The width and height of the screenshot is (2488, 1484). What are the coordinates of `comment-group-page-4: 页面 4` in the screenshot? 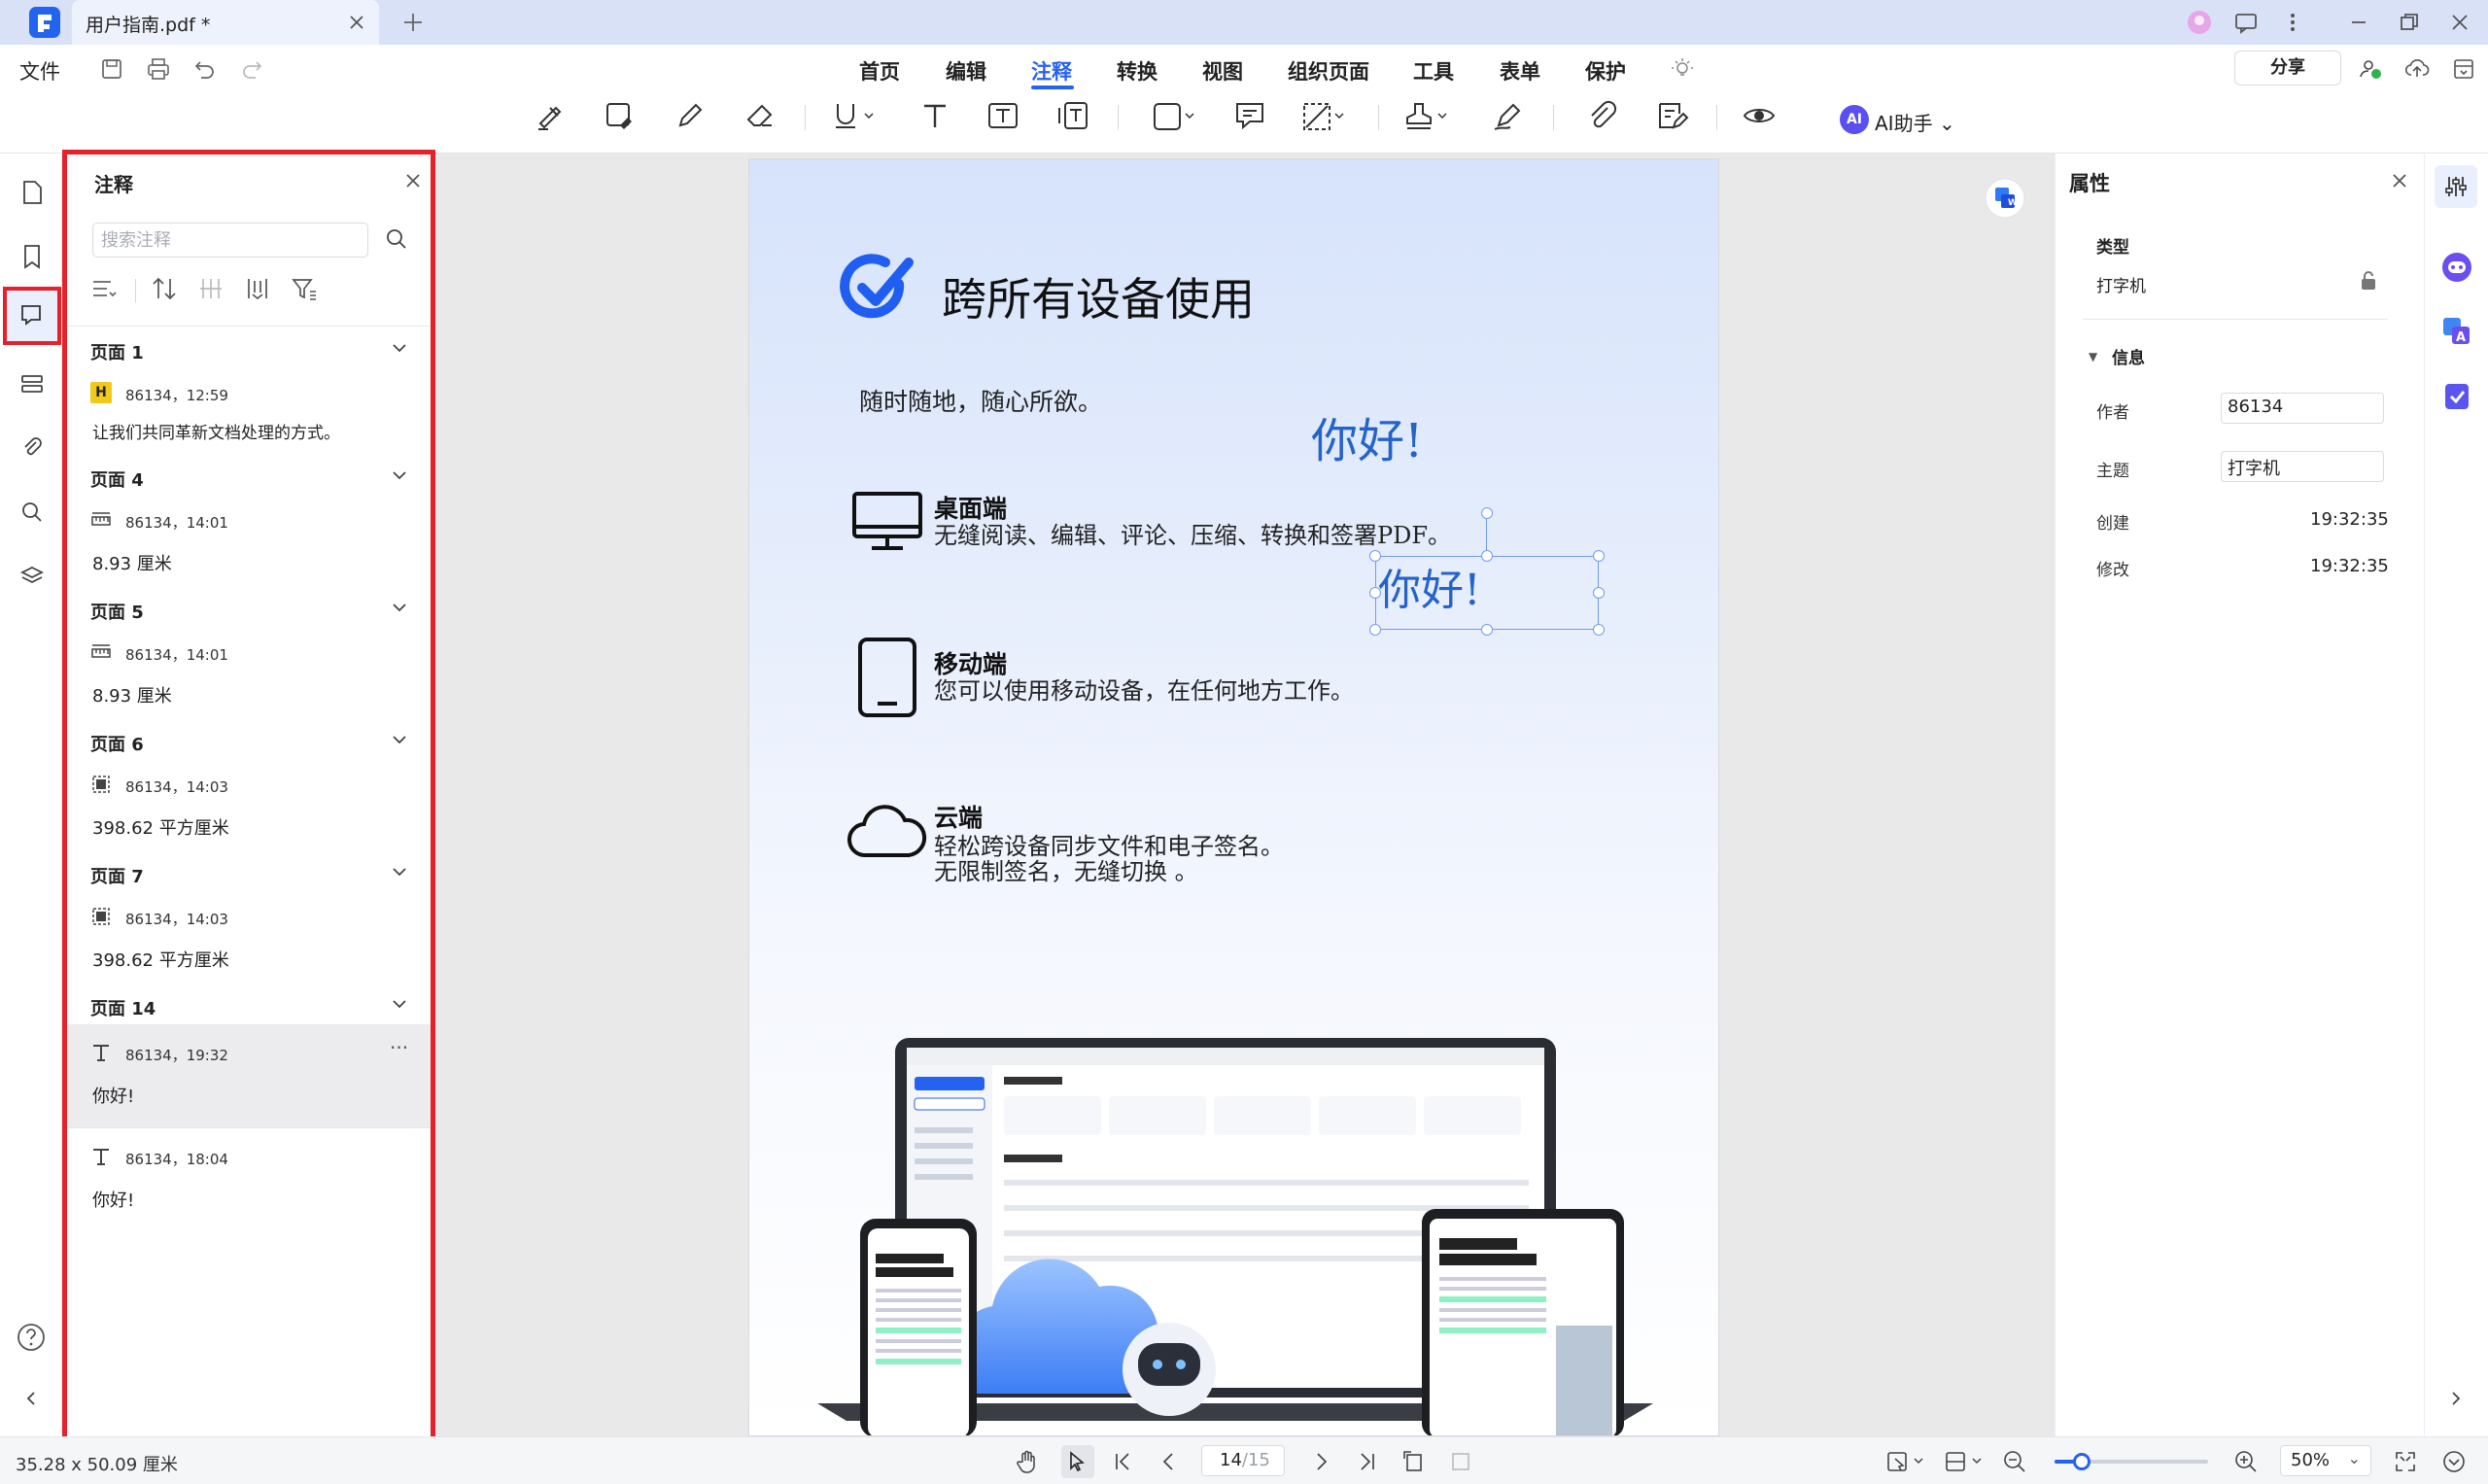 It's located at (249, 473).